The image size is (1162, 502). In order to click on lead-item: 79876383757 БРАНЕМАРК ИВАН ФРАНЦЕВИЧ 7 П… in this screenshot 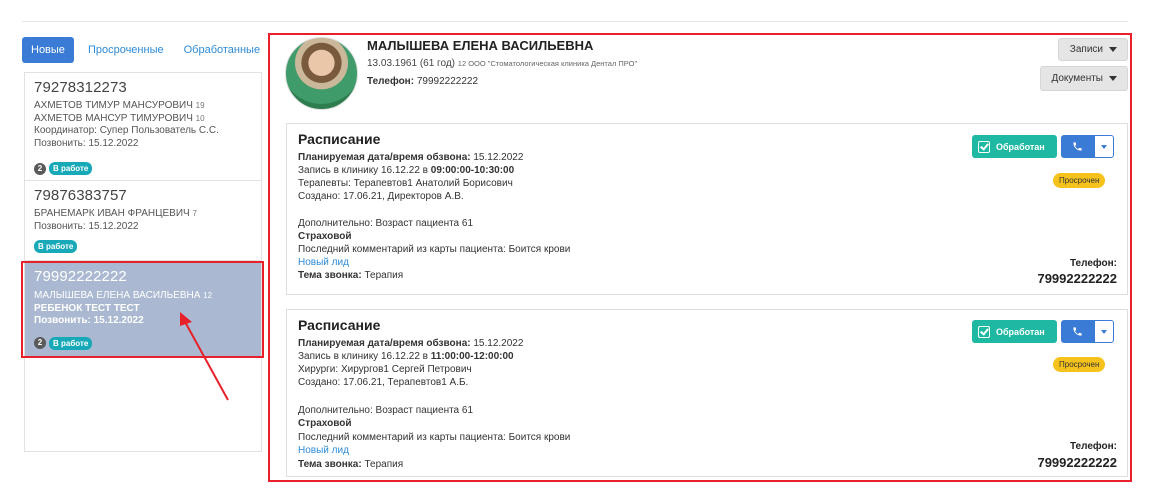, I will do `click(143, 221)`.